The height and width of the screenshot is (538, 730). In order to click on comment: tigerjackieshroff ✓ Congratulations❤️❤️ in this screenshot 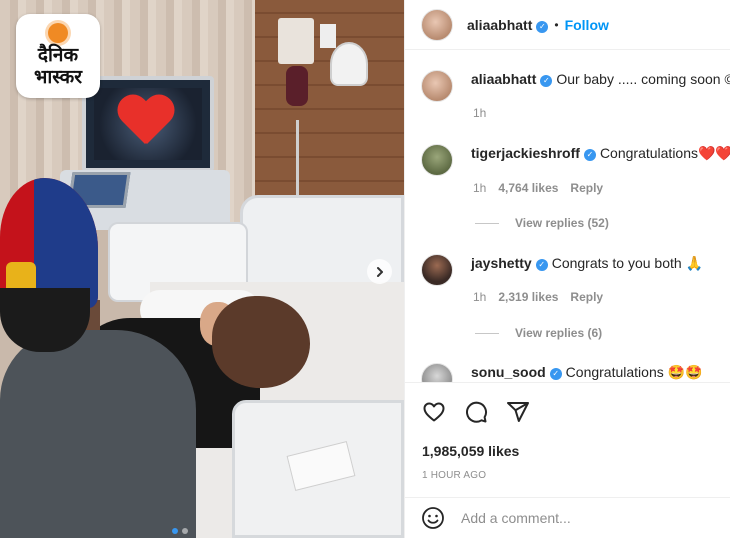, I will do `click(600, 160)`.